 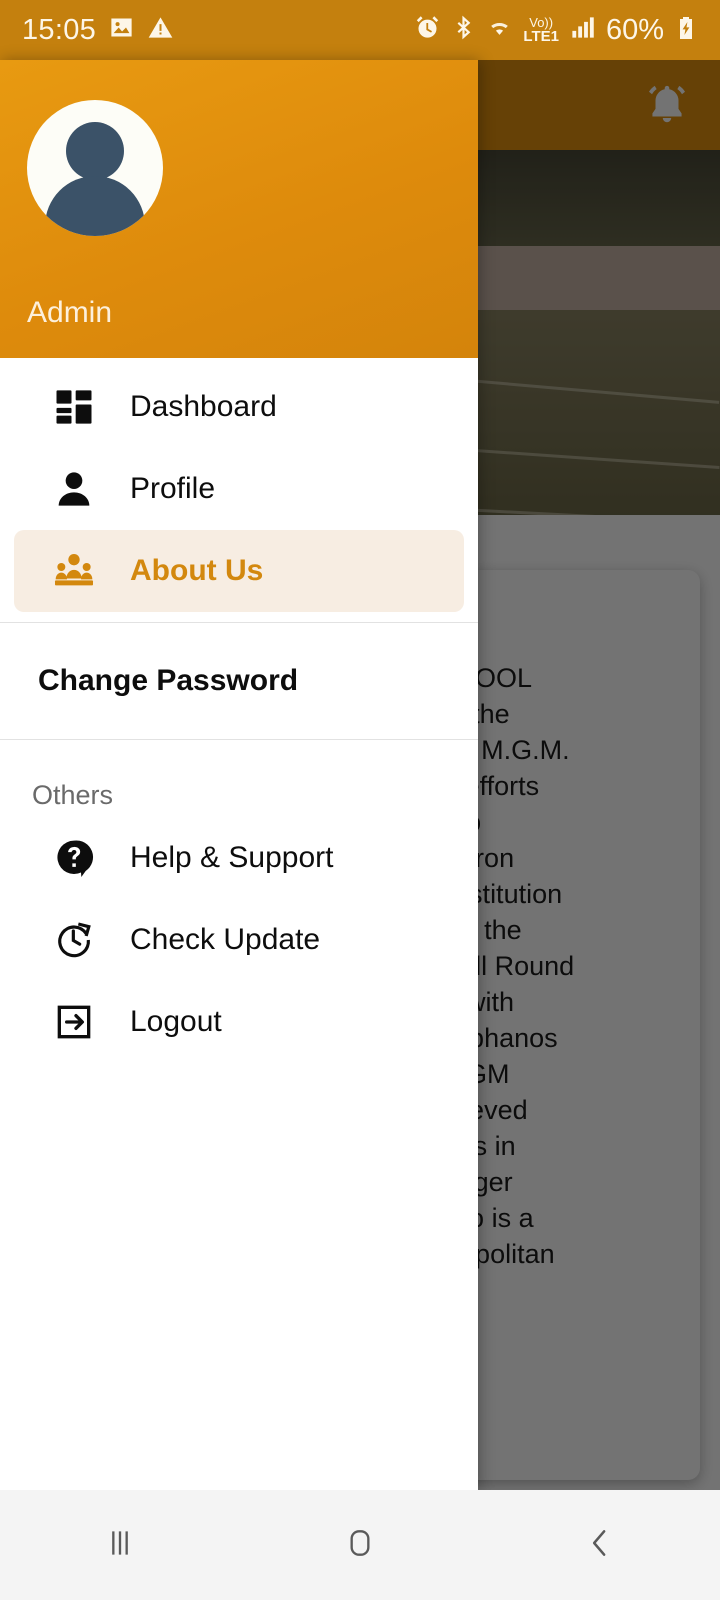 What do you see at coordinates (74, 489) in the screenshot?
I see `person-icon` at bounding box center [74, 489].